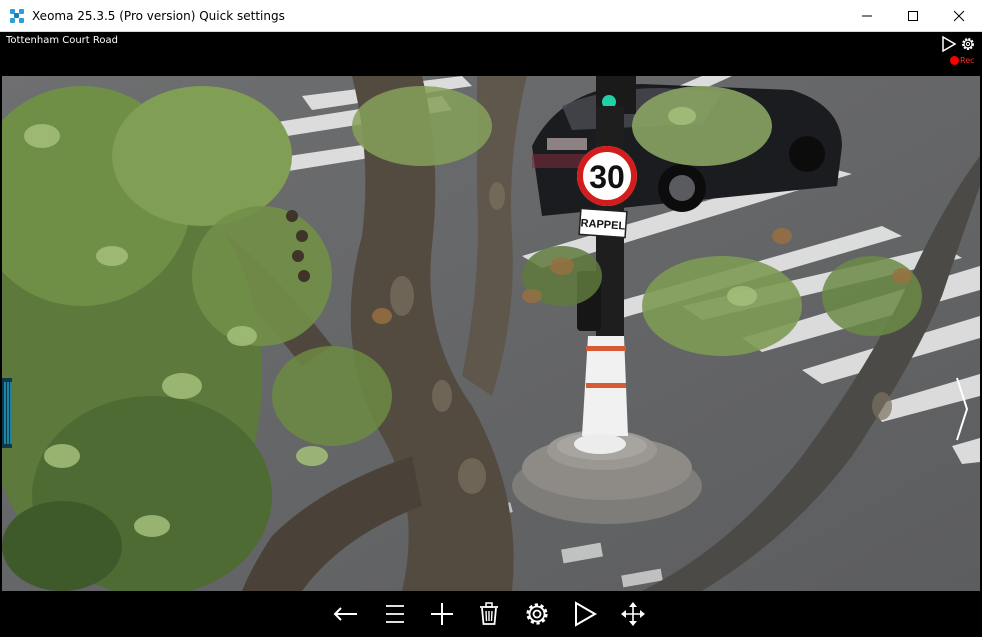 The width and height of the screenshot is (982, 637). I want to click on settings-button, so click(537, 614).